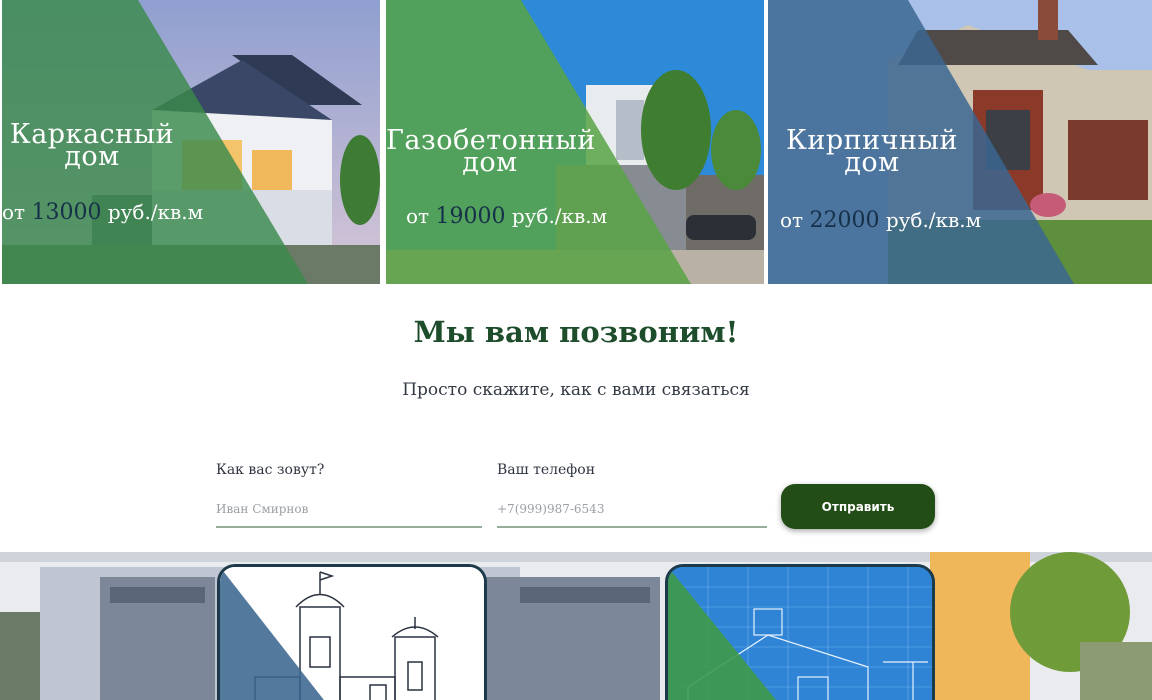  I want to click on card-title: Каркасный дом, so click(92, 145).